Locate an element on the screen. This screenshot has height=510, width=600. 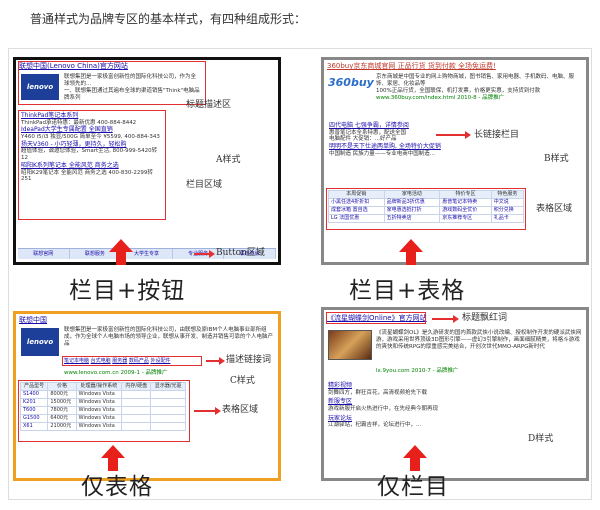
card-b-title: 360buy京东商城官网 正品行货 货到付款 全场免运费! is located at coordinates (455, 66).